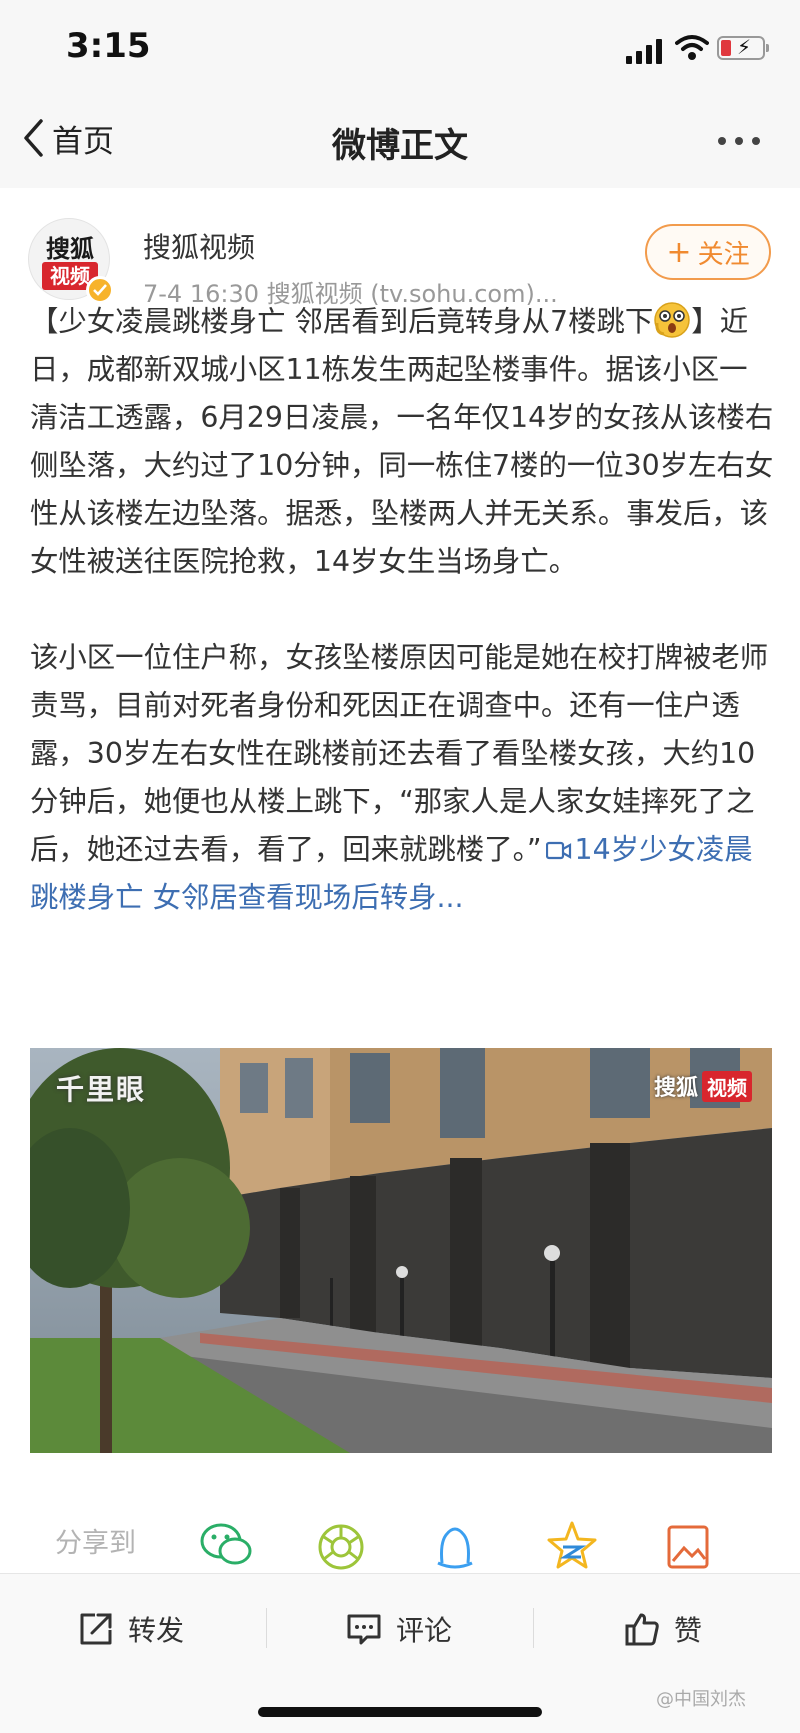  Describe the element at coordinates (701, 1699) in the screenshot. I see `image-watermark: @中国刘杰` at that location.